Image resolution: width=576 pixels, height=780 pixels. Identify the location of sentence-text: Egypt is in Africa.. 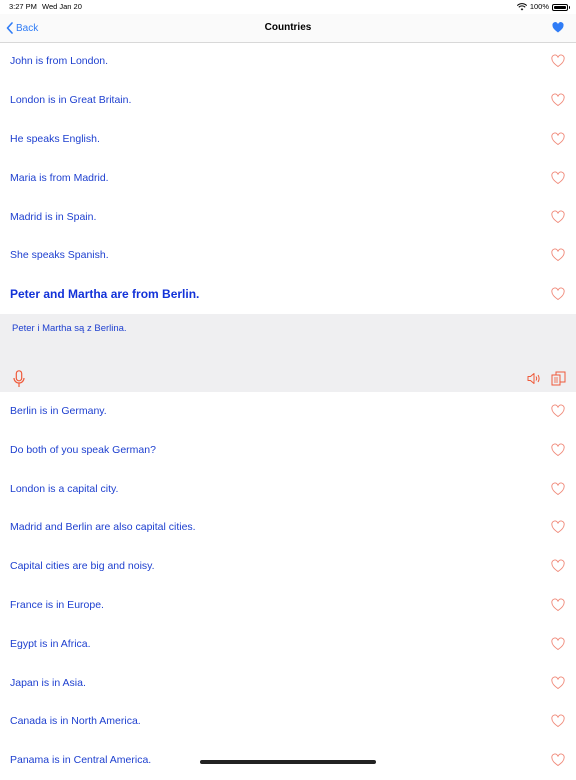
(50, 643).